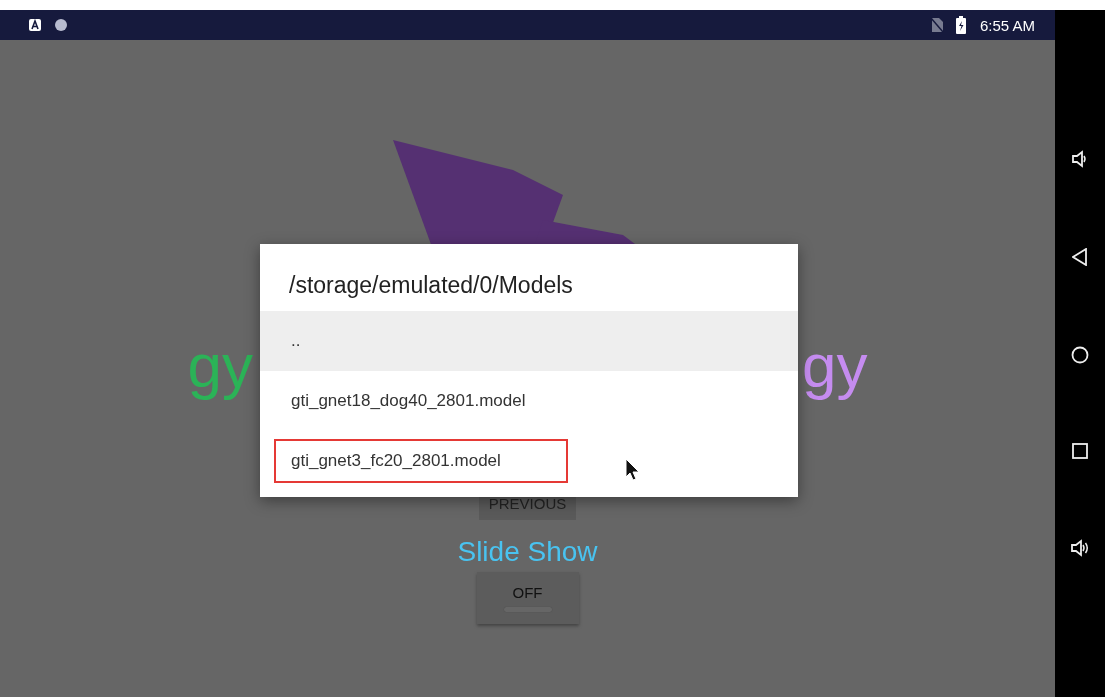 The image size is (1105, 697). Describe the element at coordinates (1007, 25) in the screenshot. I see `status-time: 6:55 AM` at that location.